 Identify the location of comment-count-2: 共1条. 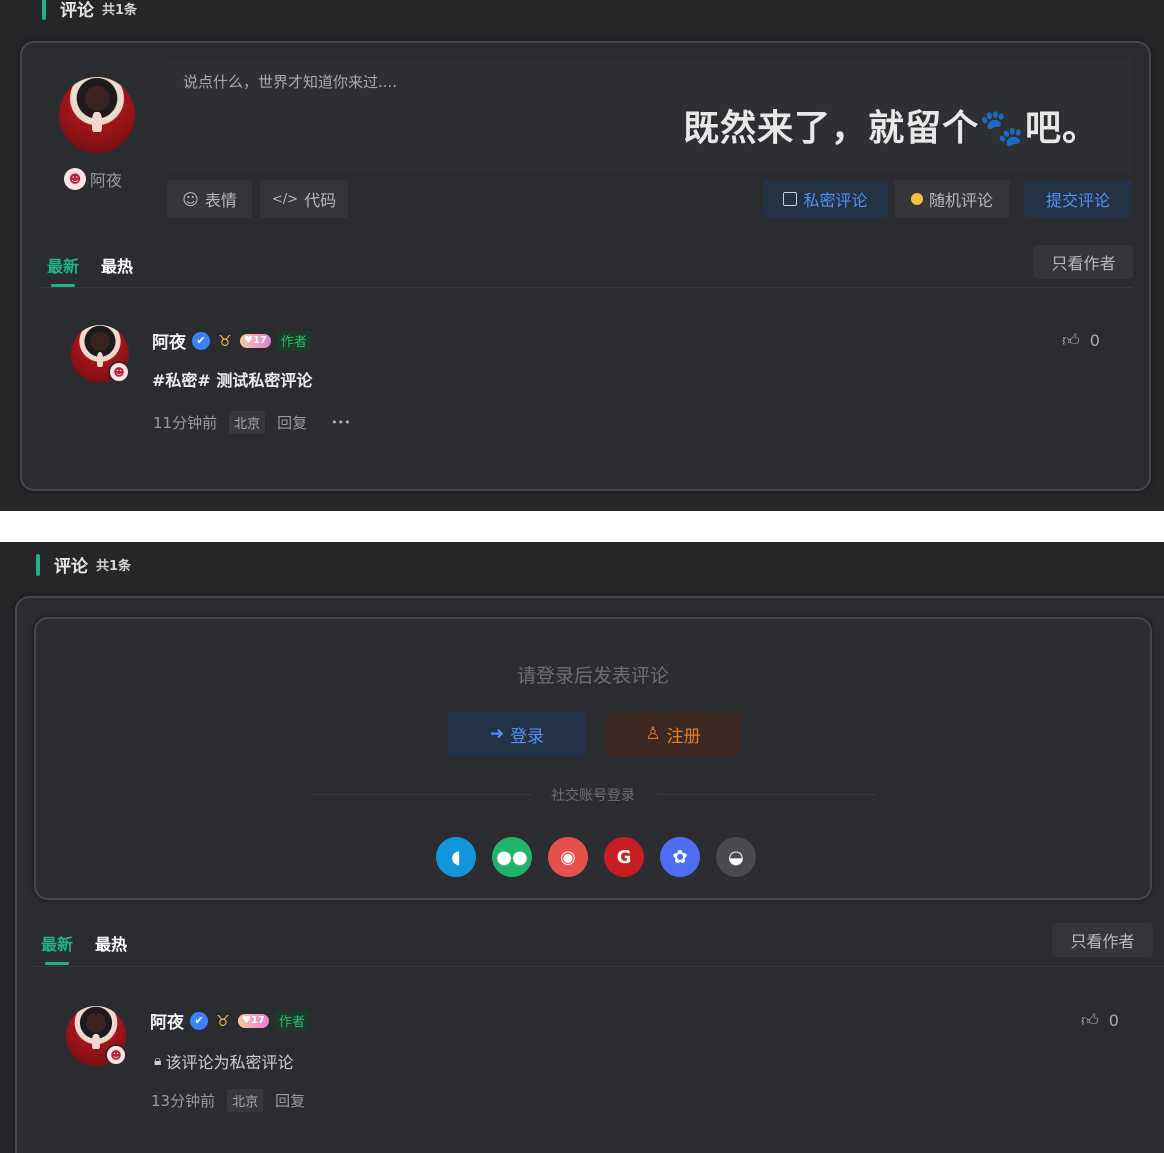
(114, 566).